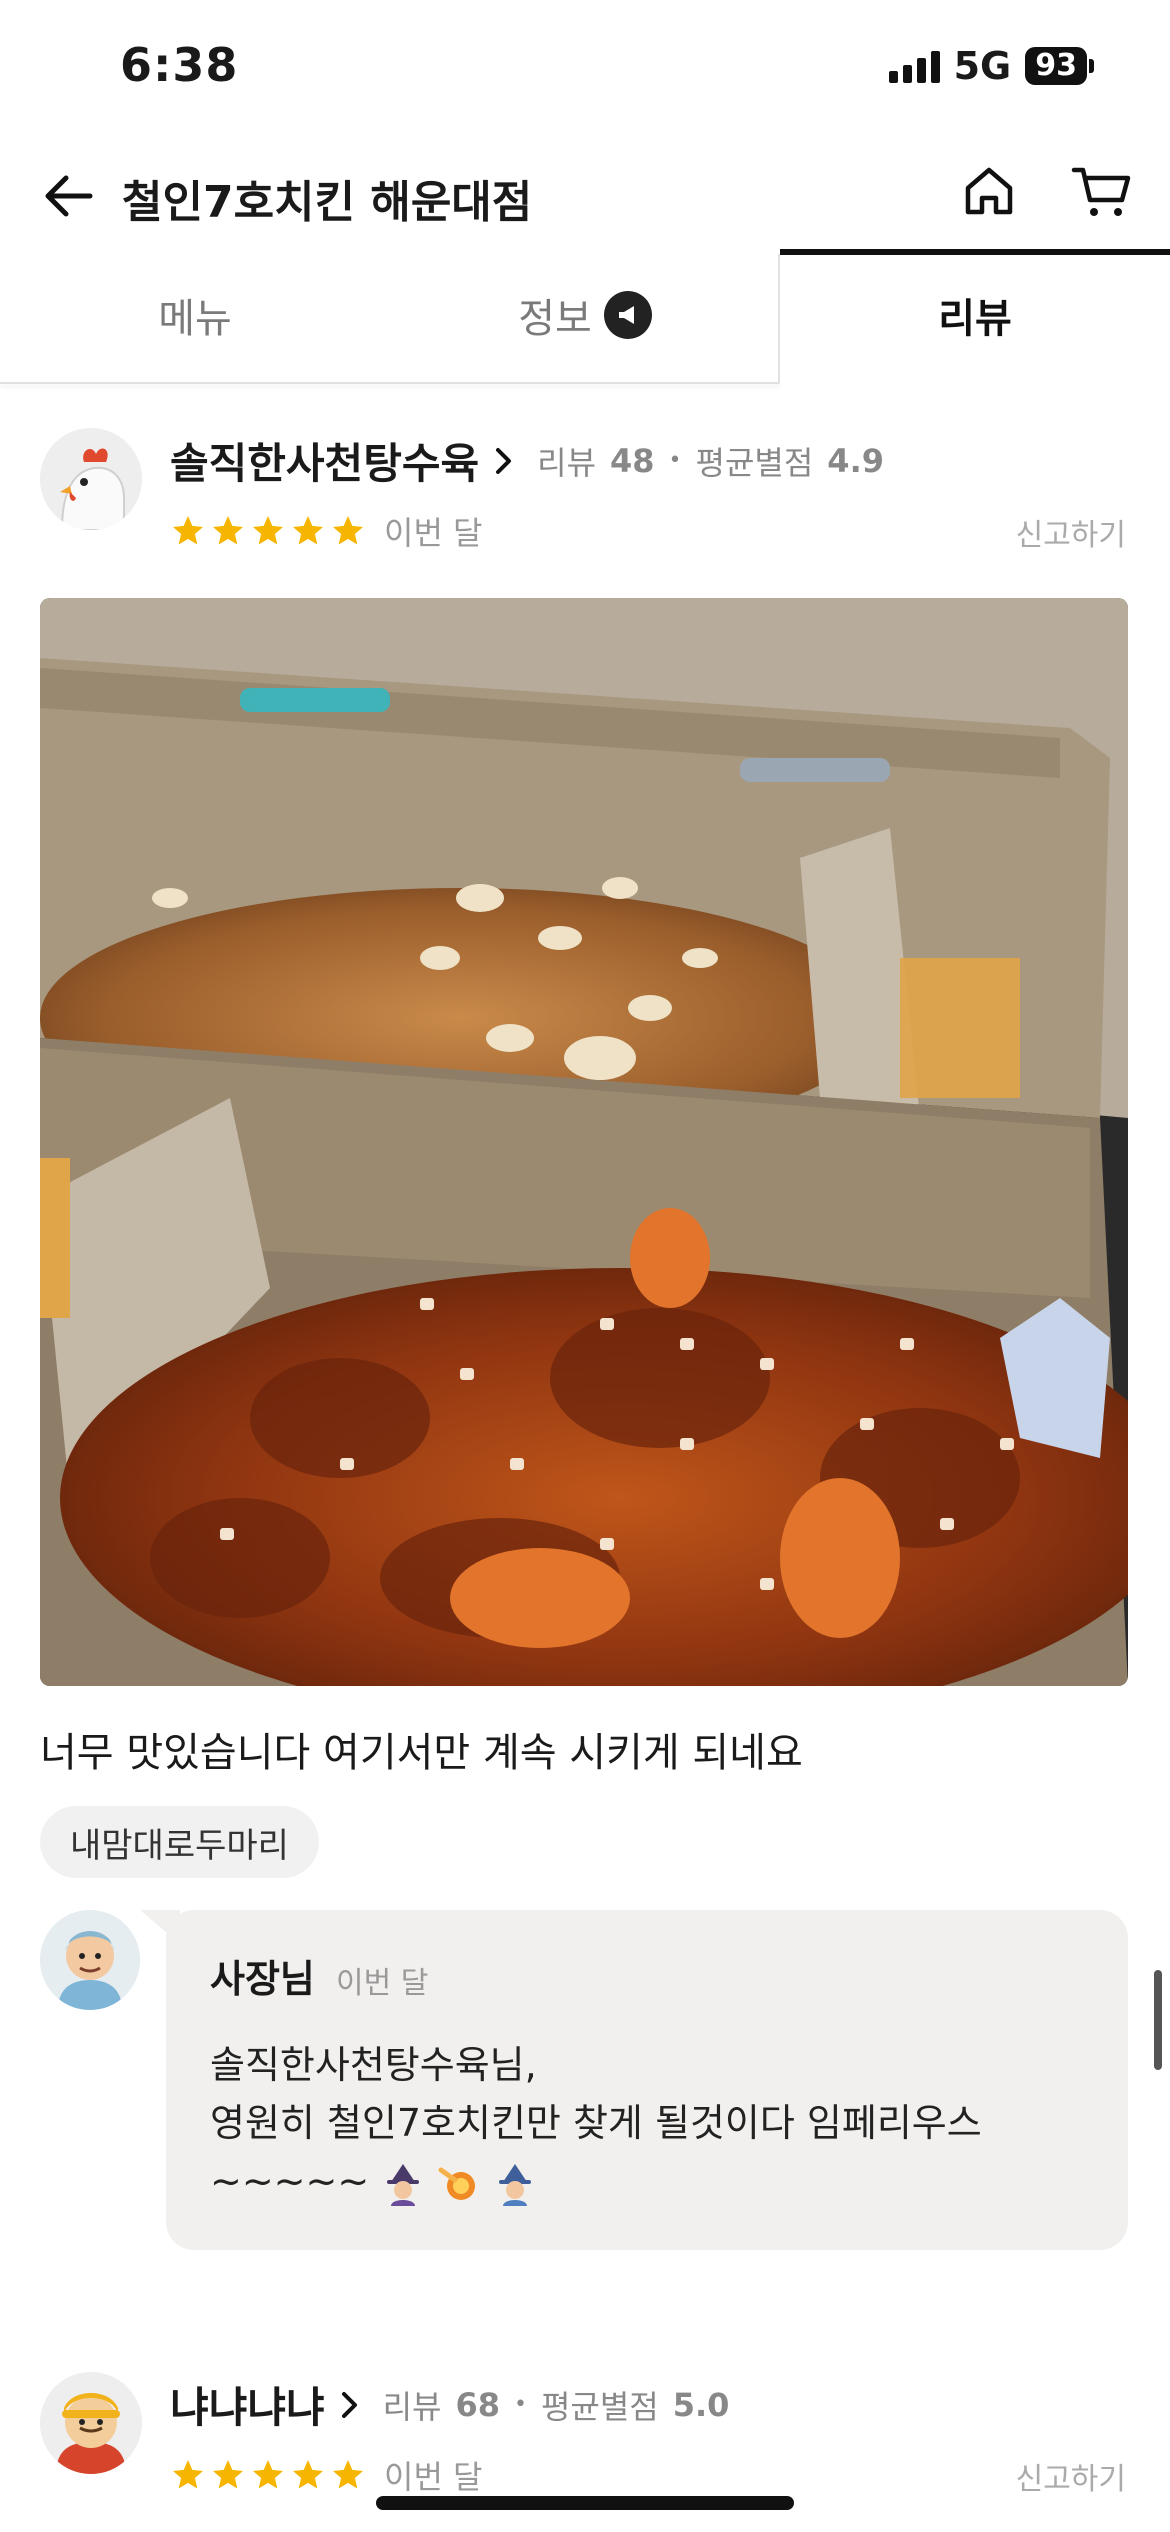  Describe the element at coordinates (975, 319) in the screenshot. I see `tab-review-label: 리뷰` at that location.